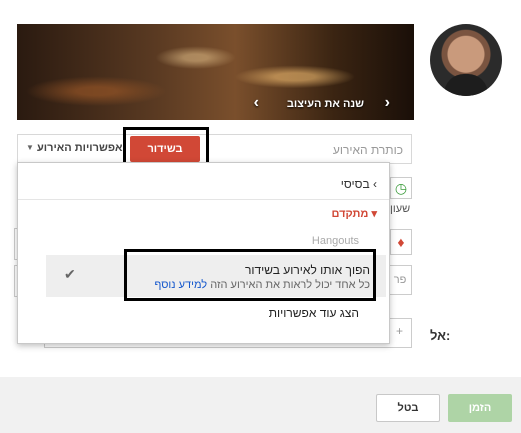  What do you see at coordinates (375, 184) in the screenshot?
I see `chevron-left-icon: ‹` at bounding box center [375, 184].